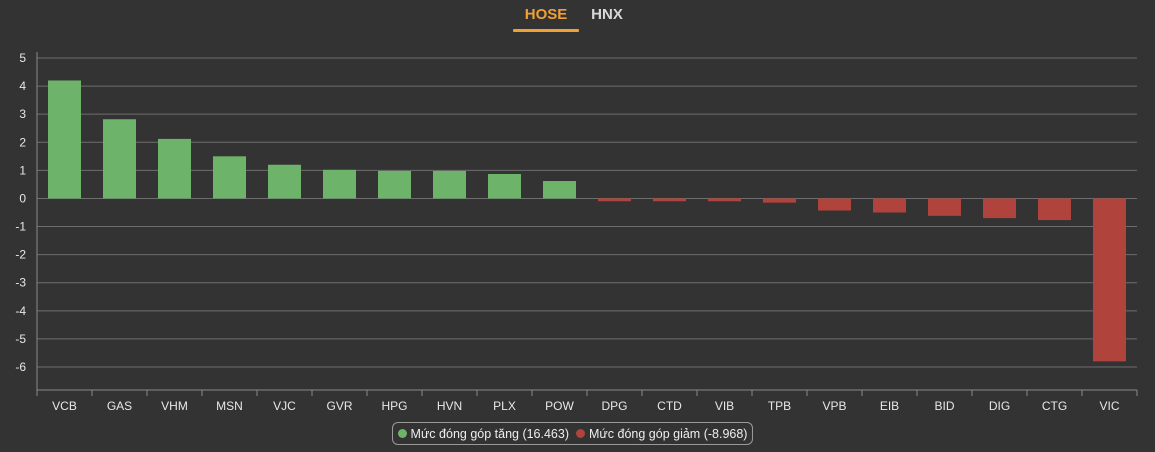 The image size is (1155, 452). What do you see at coordinates (284, 406) in the screenshot?
I see `x-tick-label: VJC` at bounding box center [284, 406].